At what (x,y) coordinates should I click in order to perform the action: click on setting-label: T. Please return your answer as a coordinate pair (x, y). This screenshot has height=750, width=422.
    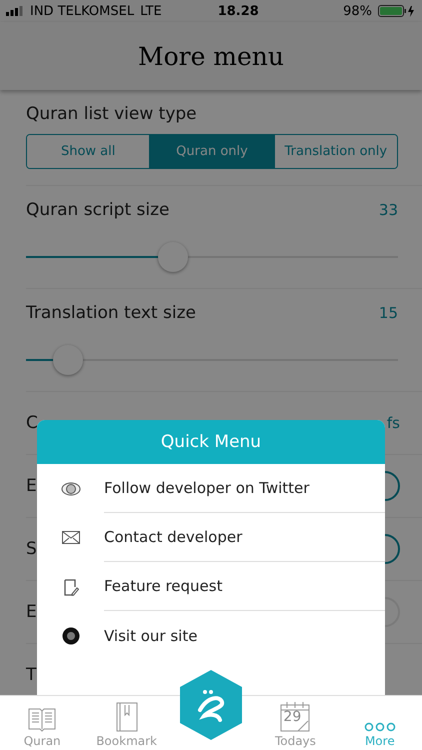
    Looking at the image, I should click on (31, 675).